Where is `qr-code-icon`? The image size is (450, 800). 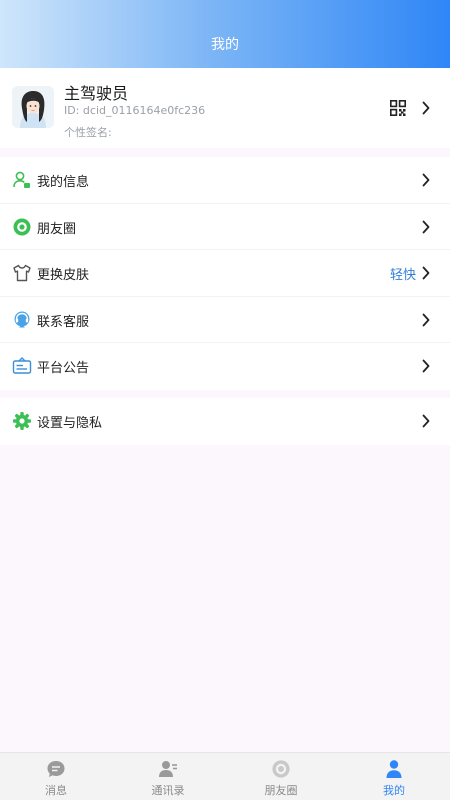 qr-code-icon is located at coordinates (398, 108).